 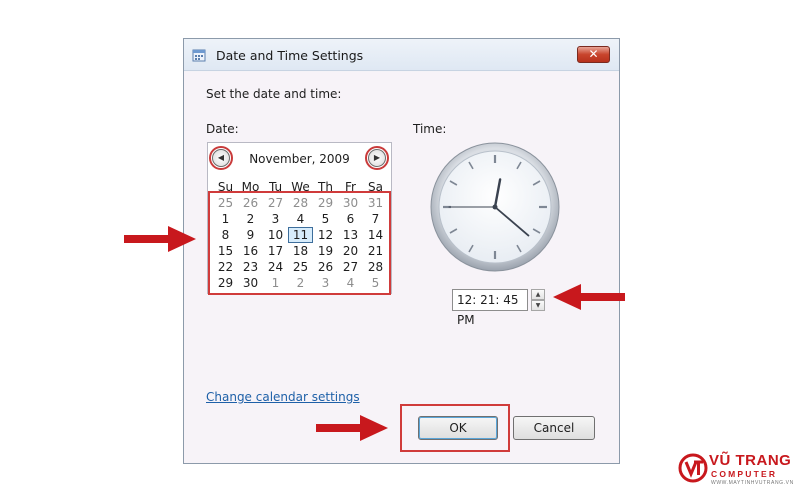 I want to click on arrow-right-ok-icon, so click(x=352, y=428).